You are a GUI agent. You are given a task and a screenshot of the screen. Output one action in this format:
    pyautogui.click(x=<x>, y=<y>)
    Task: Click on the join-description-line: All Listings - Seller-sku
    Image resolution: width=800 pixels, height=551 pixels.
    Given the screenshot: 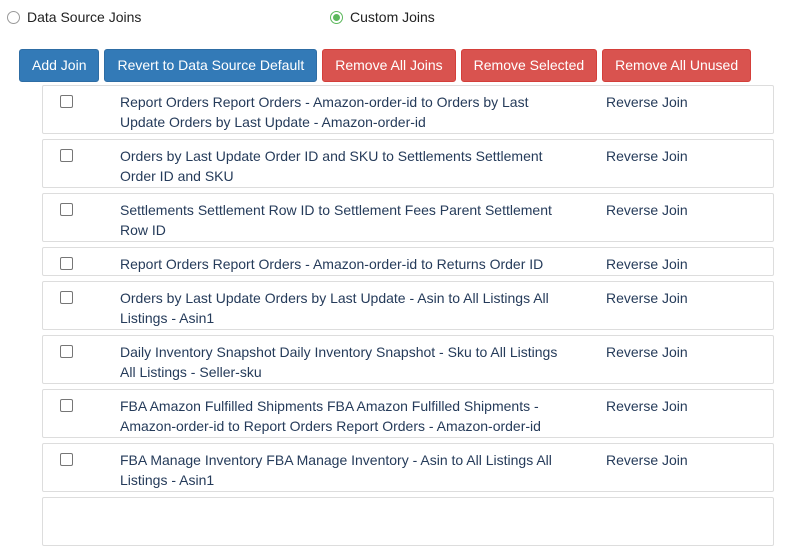 What is the action you would take?
    pyautogui.click(x=191, y=372)
    